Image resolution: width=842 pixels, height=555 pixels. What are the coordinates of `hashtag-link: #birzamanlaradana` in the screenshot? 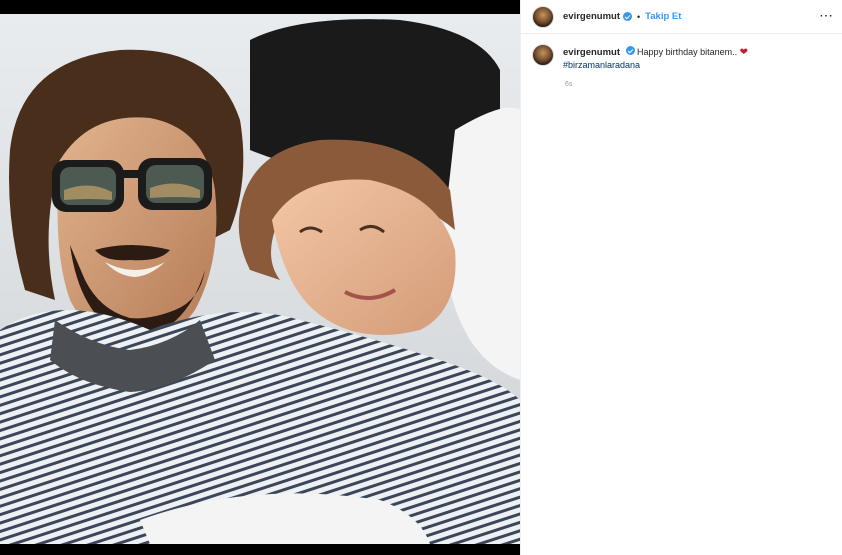 It's located at (655, 65).